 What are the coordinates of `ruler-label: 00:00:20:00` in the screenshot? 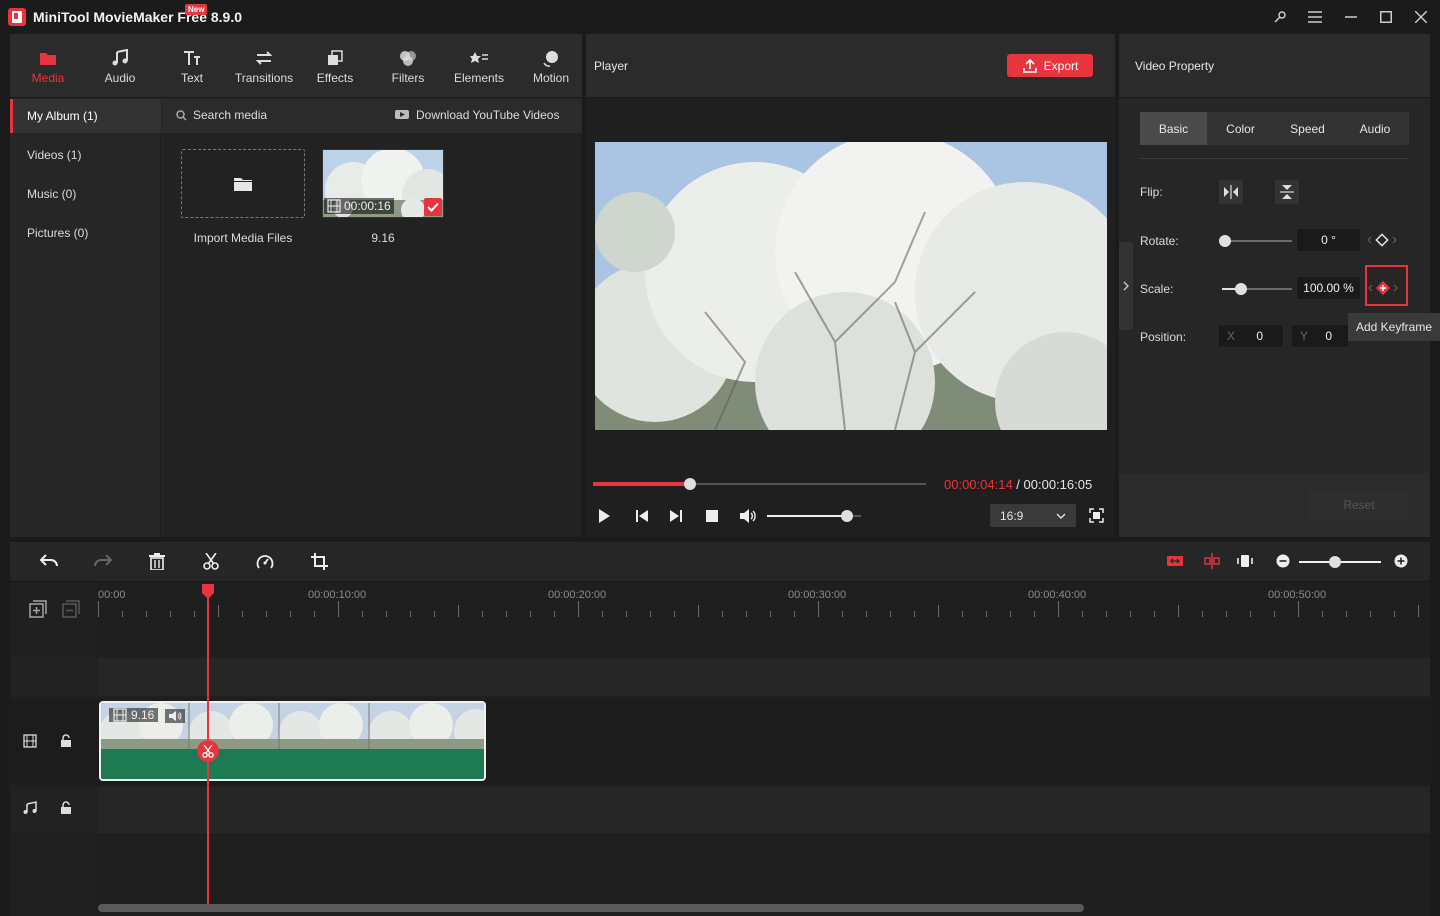 It's located at (577, 595).